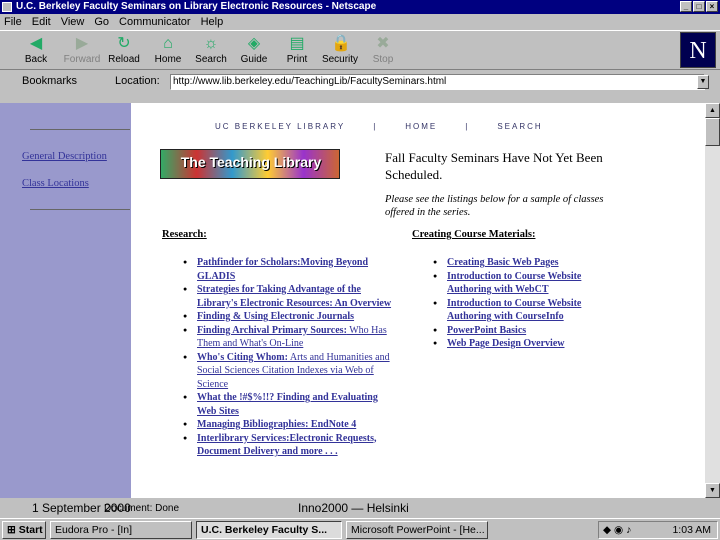 This screenshot has width=720, height=540. I want to click on stop-icon: ✖, so click(383, 43).